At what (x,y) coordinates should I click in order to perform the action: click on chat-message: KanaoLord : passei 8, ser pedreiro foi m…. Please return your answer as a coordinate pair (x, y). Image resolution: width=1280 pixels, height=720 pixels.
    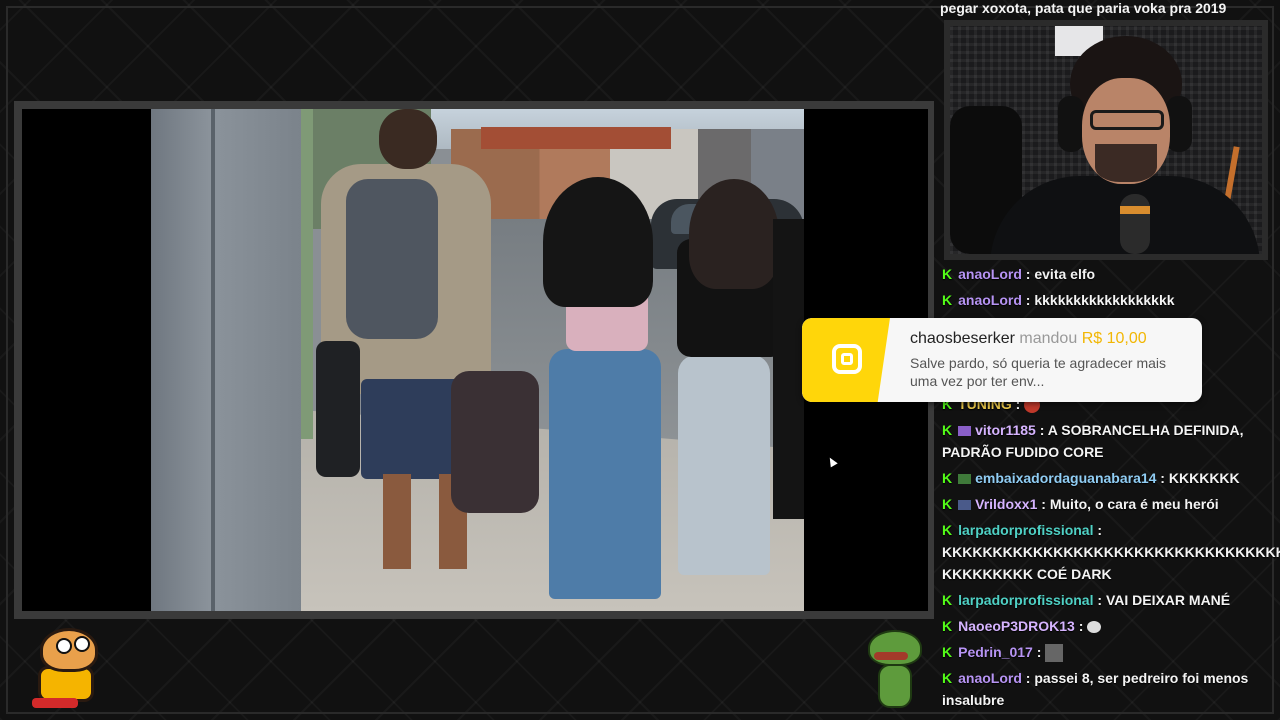
    Looking at the image, I should click on (1095, 689).